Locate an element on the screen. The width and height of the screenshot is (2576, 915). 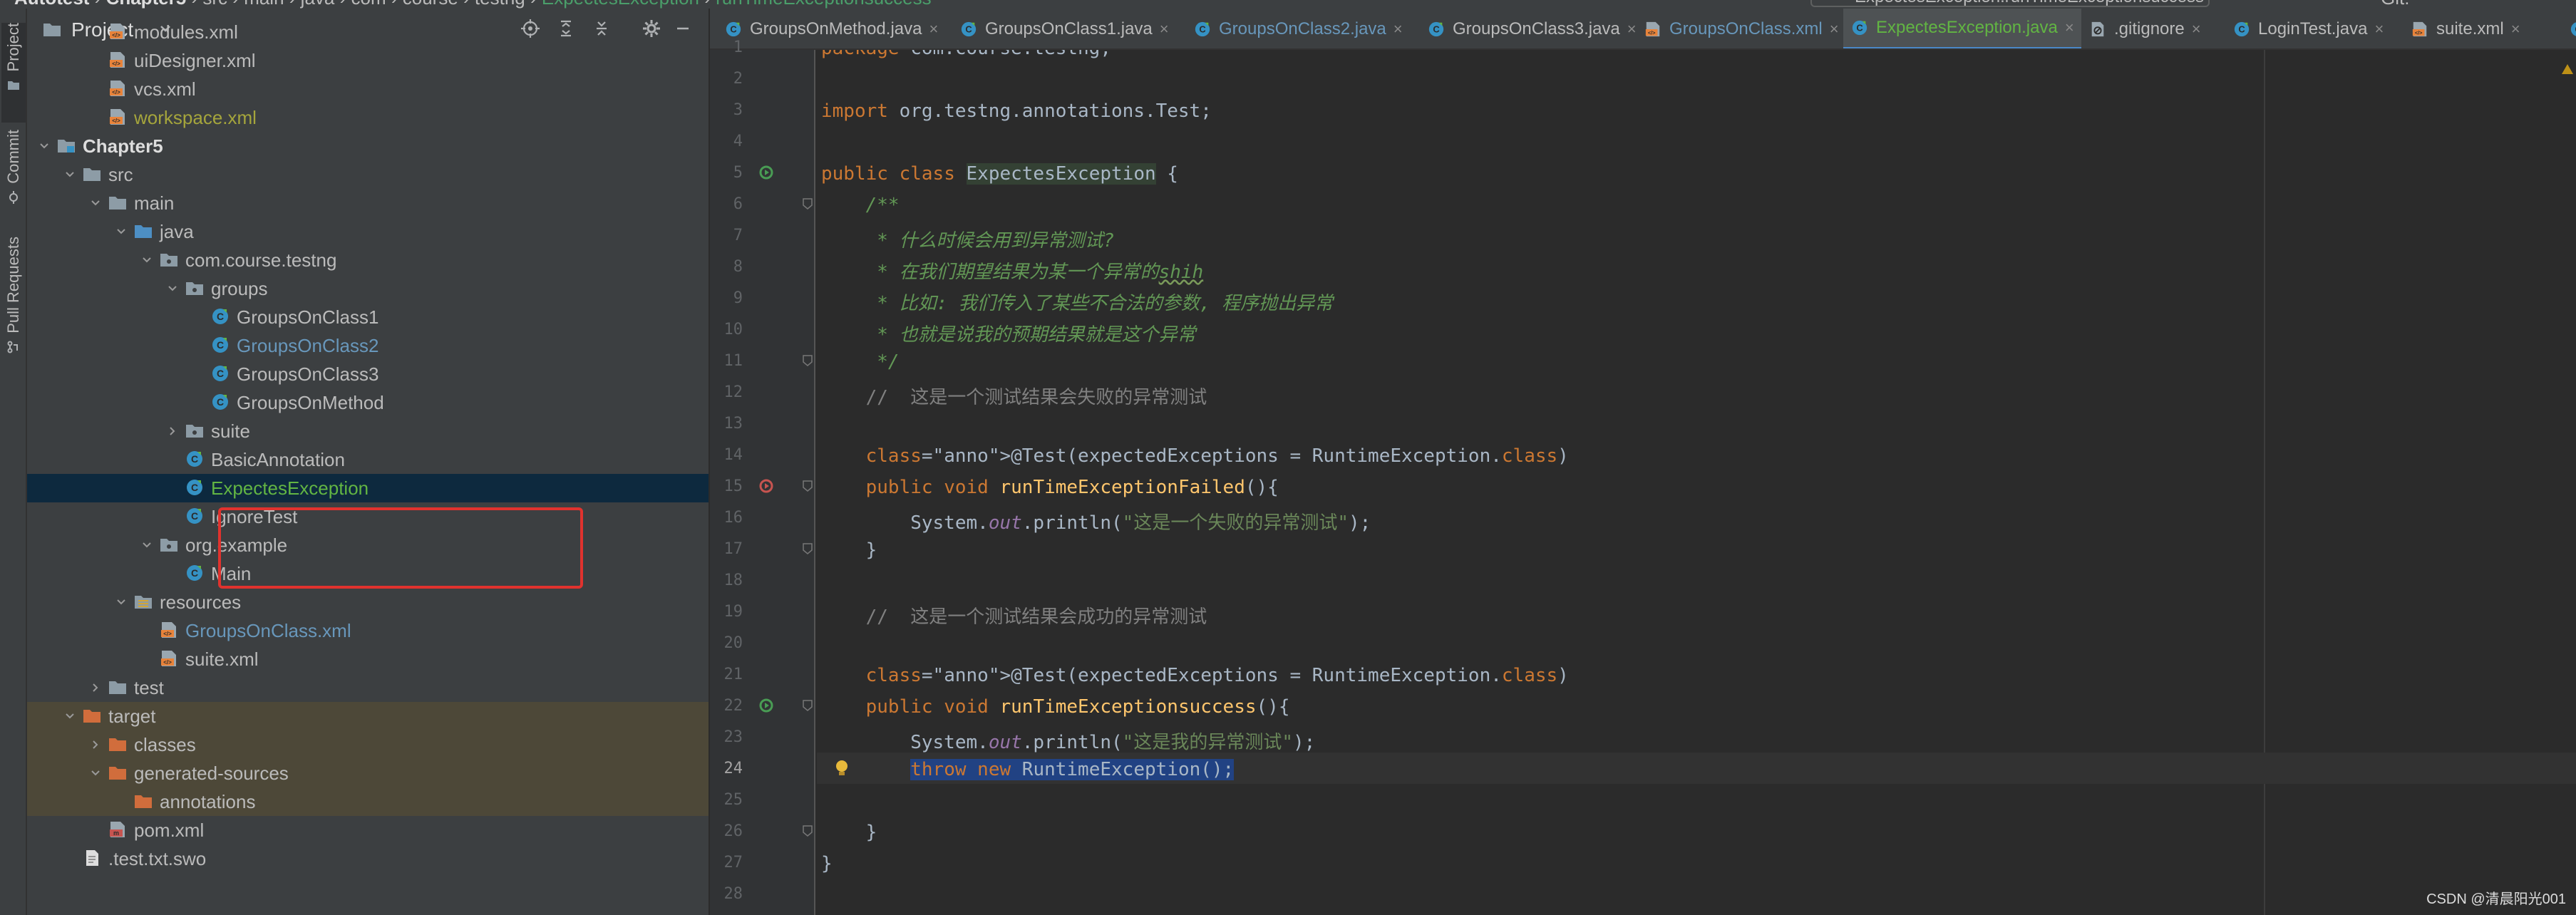
code-line: package com.course.testng; is located at coordinates (1696, 56).